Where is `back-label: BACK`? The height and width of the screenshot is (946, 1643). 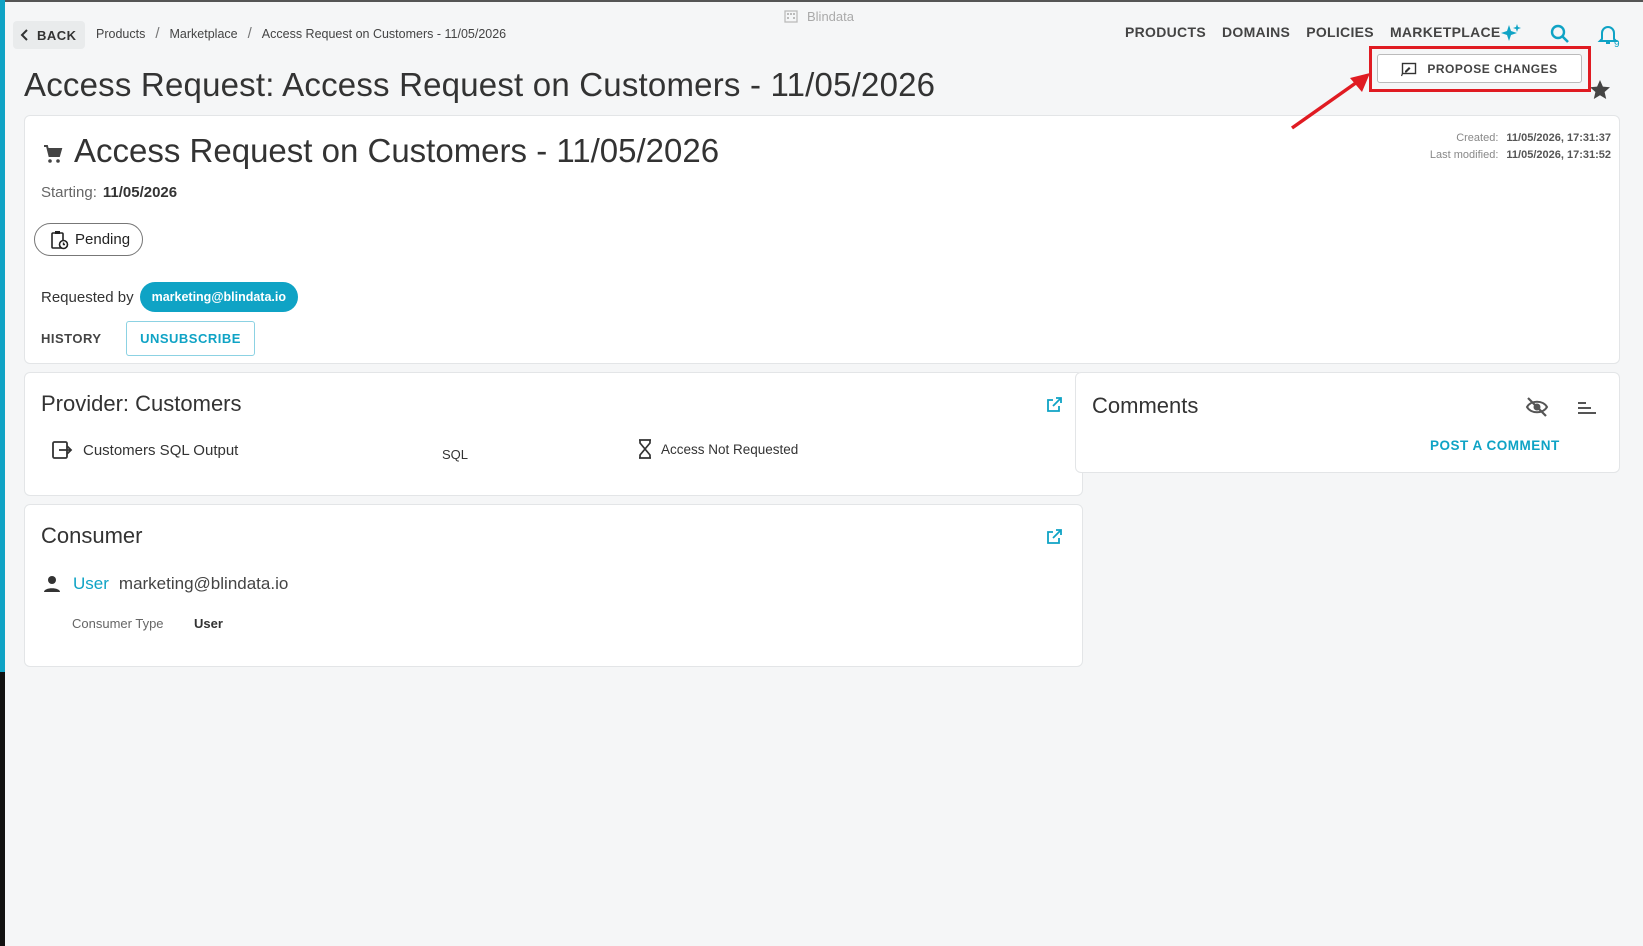 back-label: BACK is located at coordinates (57, 35).